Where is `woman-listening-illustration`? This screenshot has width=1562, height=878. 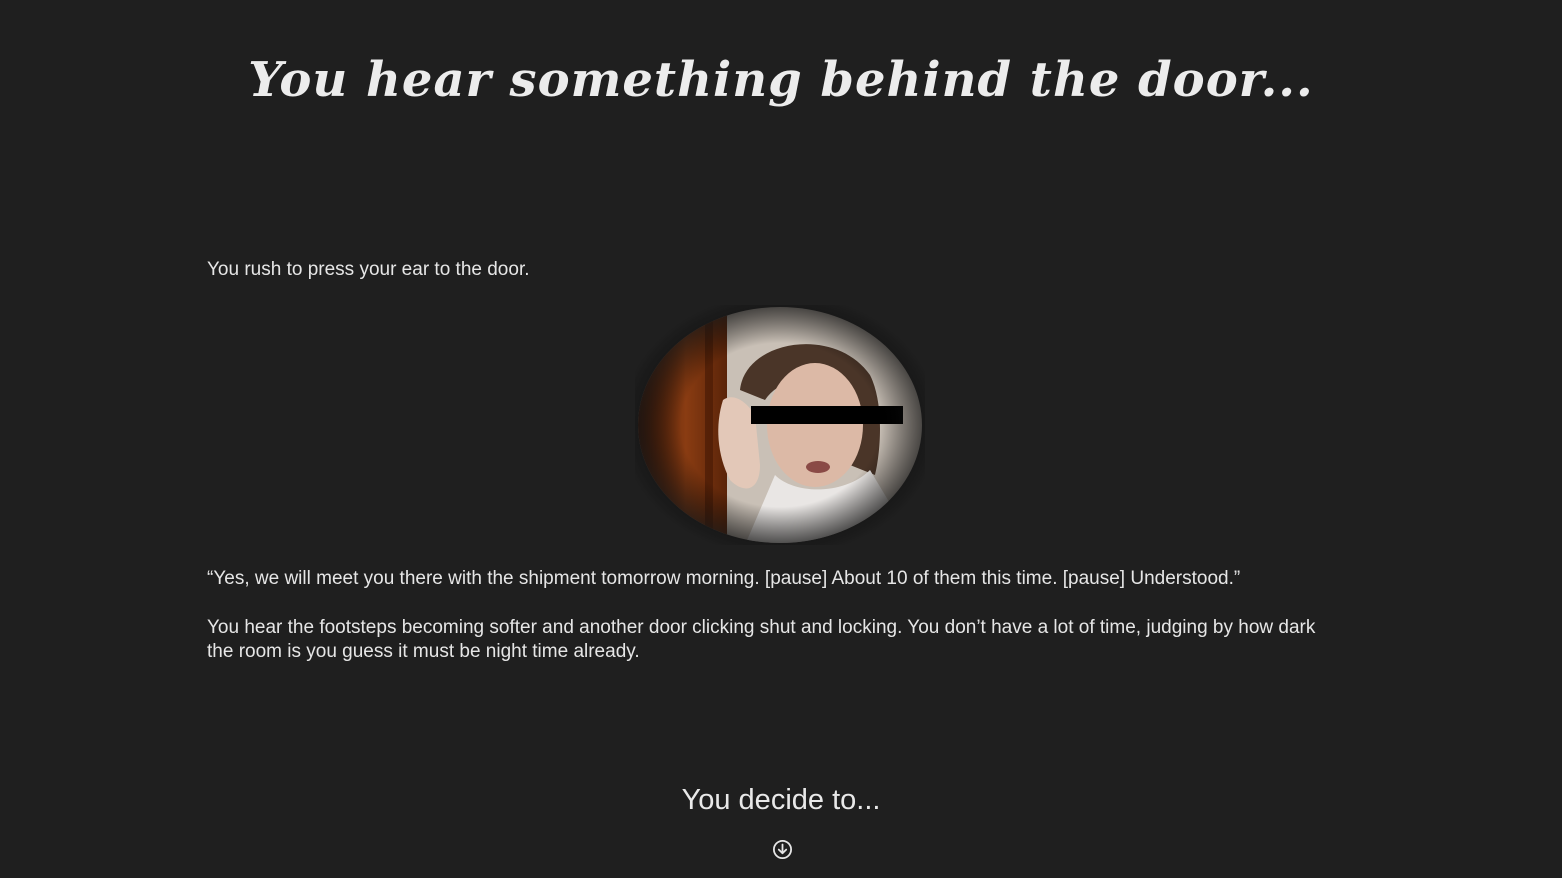 woman-listening-illustration is located at coordinates (780, 425).